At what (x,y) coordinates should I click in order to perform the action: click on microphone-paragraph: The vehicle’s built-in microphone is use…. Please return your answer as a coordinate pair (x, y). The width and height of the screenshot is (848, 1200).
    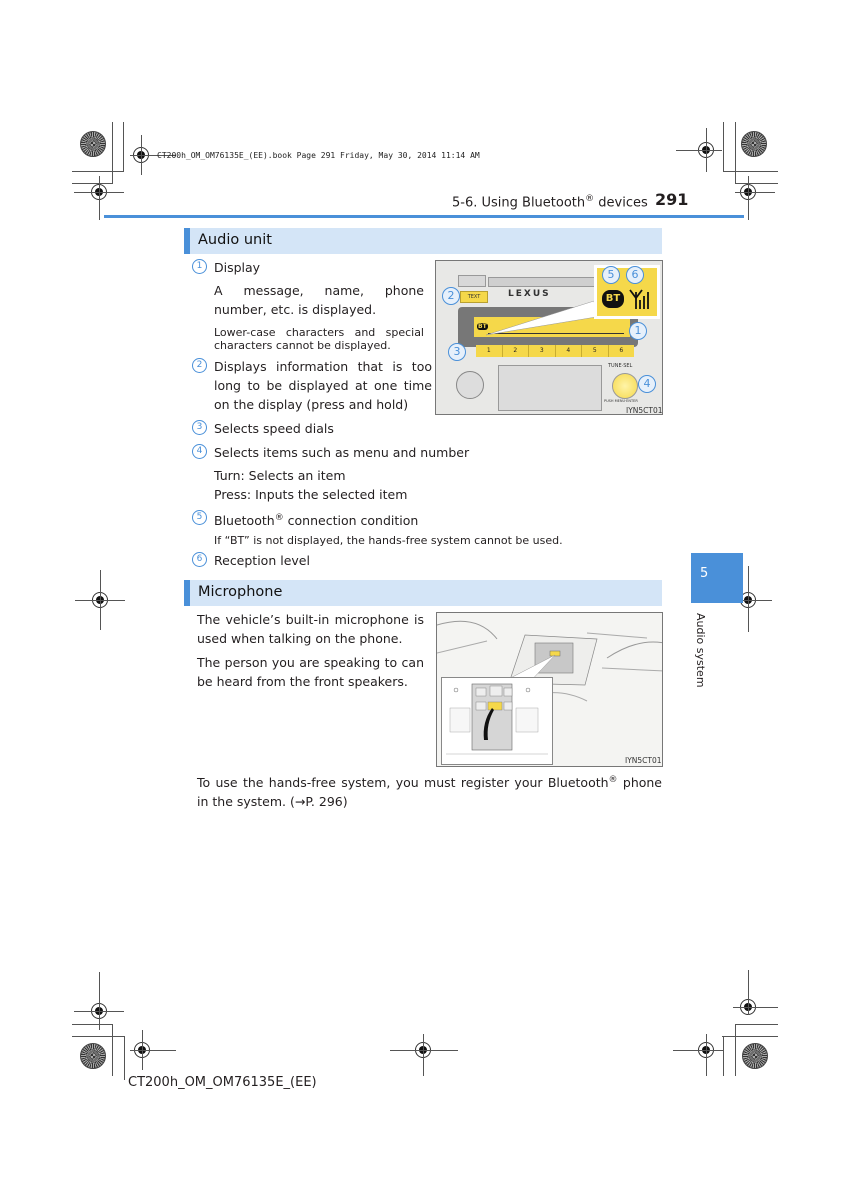
    Looking at the image, I should click on (310, 629).